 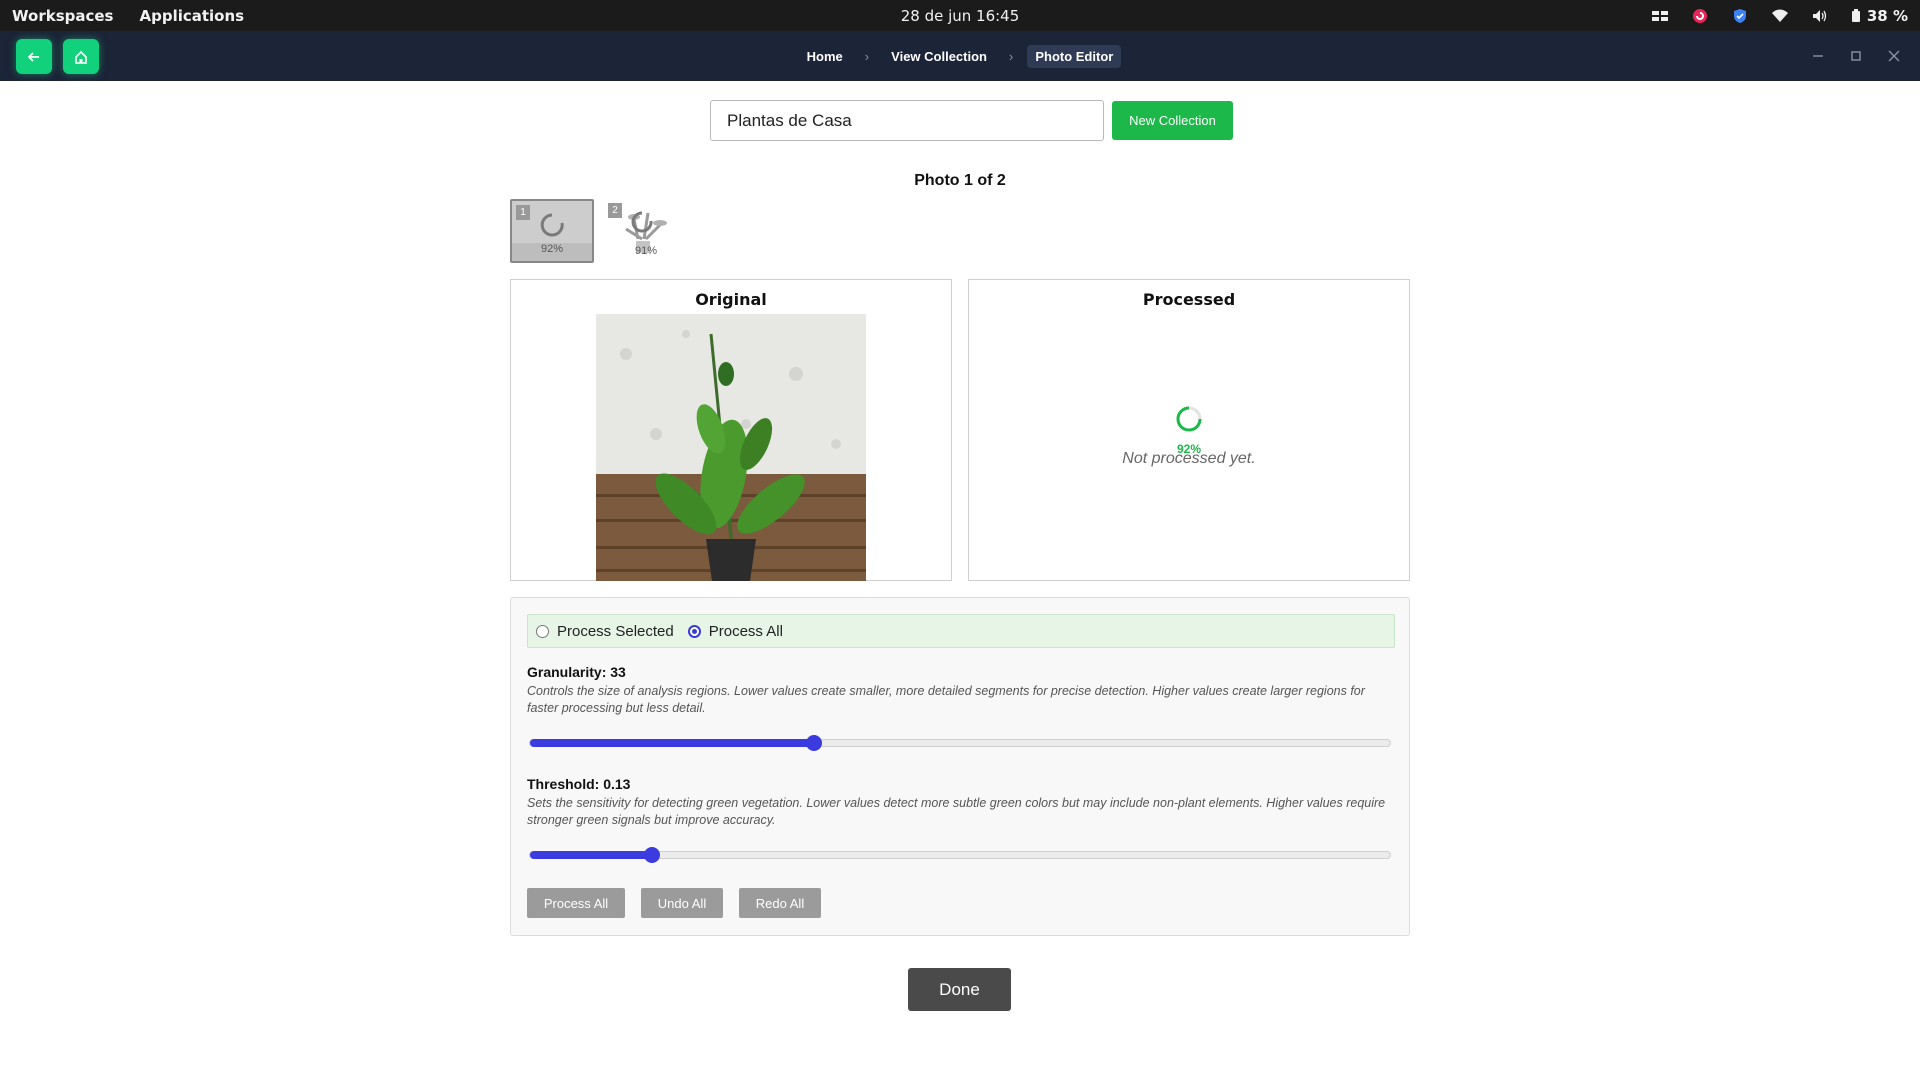 I want to click on radio-button, so click(x=542, y=631).